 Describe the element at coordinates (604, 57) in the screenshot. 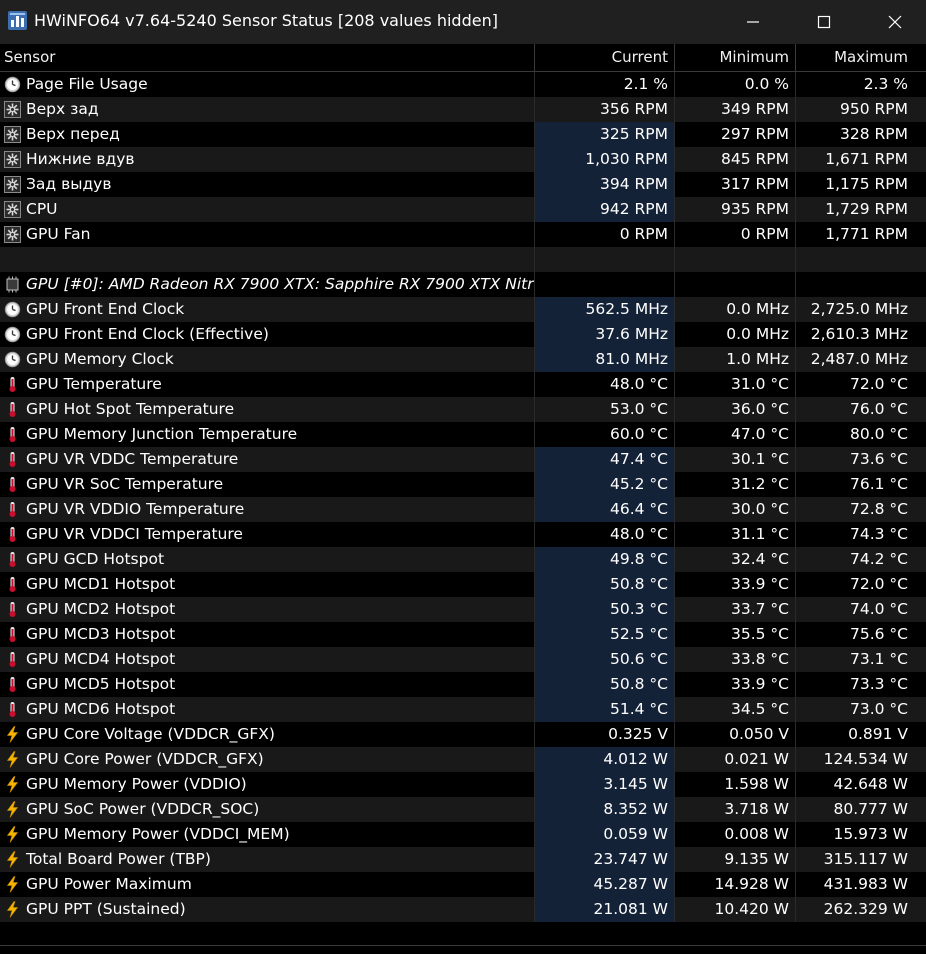

I see `column-header-current: Current` at that location.